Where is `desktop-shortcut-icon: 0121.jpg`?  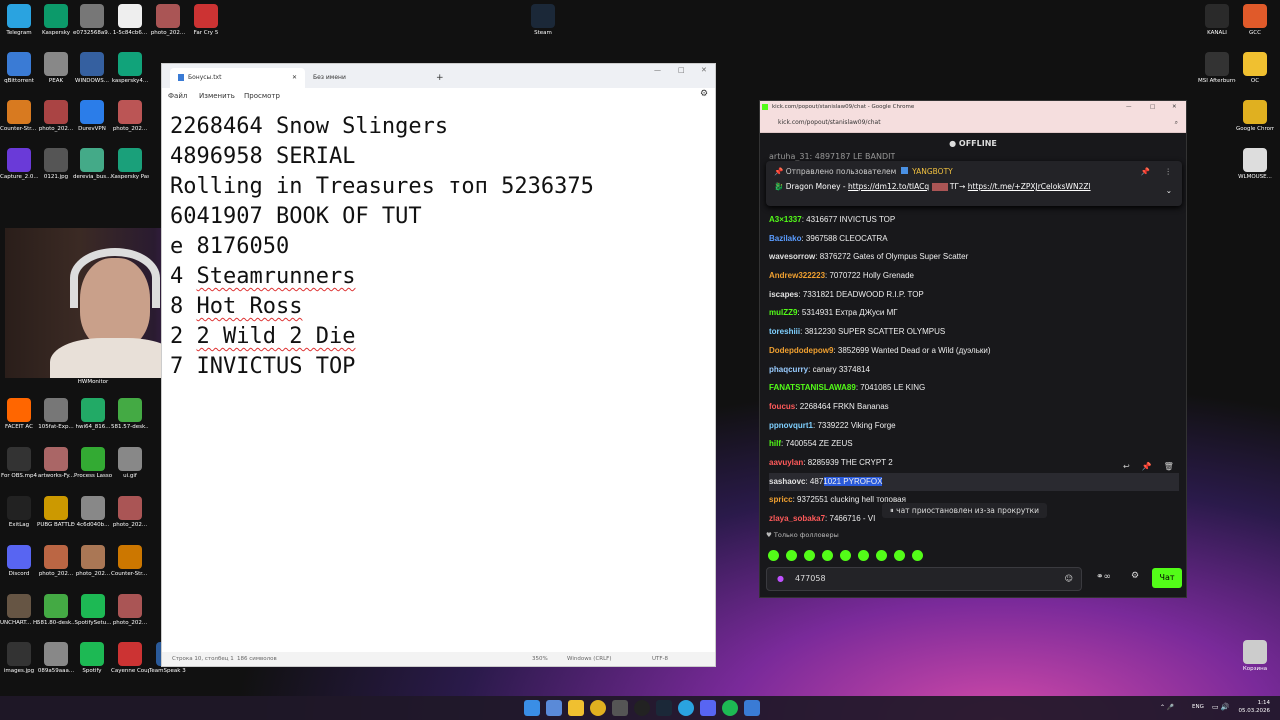
desktop-shortcut-icon: 0121.jpg is located at coordinates (56, 164).